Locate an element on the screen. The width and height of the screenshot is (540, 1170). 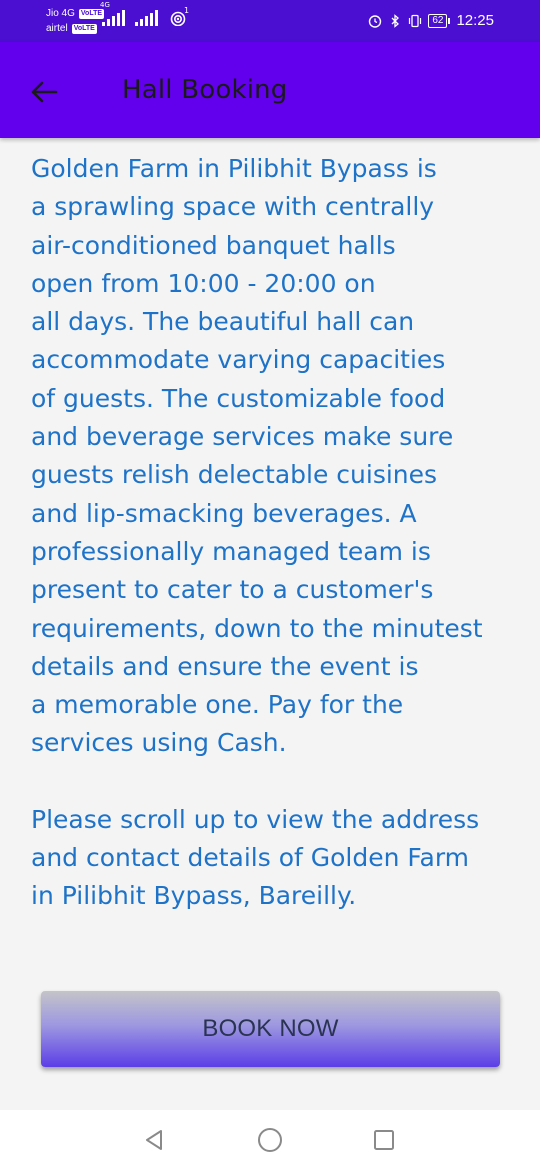
volte-badge-2: VoLTE is located at coordinates (84, 28).